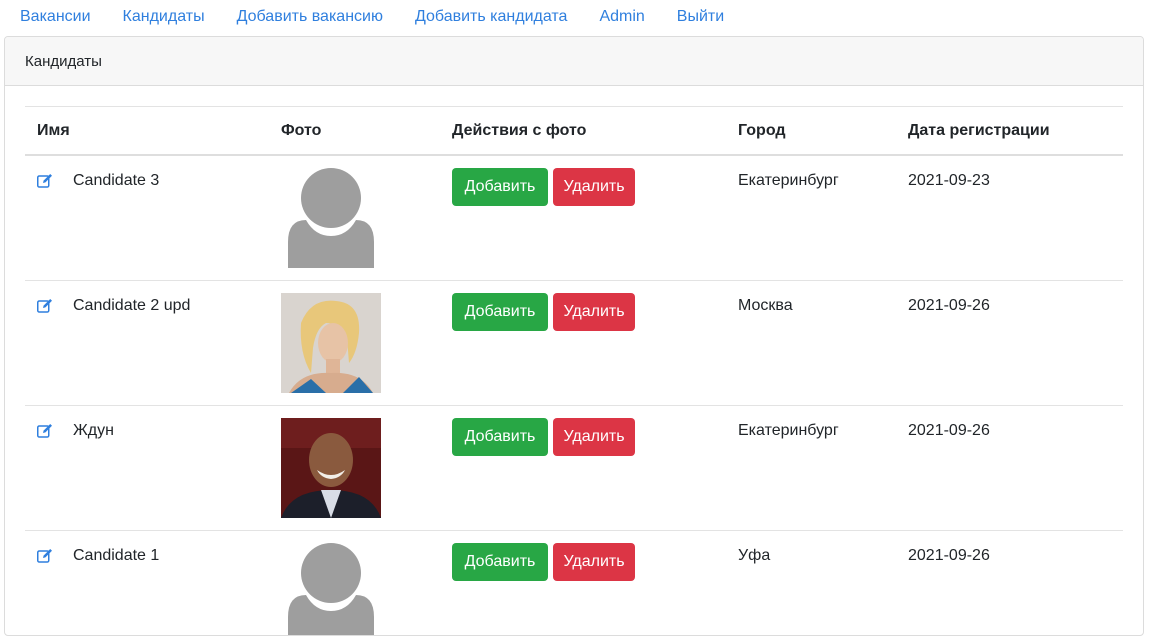 This screenshot has width=1152, height=636. What do you see at coordinates (762, 130) in the screenshot?
I see `column-header-city: Город` at bounding box center [762, 130].